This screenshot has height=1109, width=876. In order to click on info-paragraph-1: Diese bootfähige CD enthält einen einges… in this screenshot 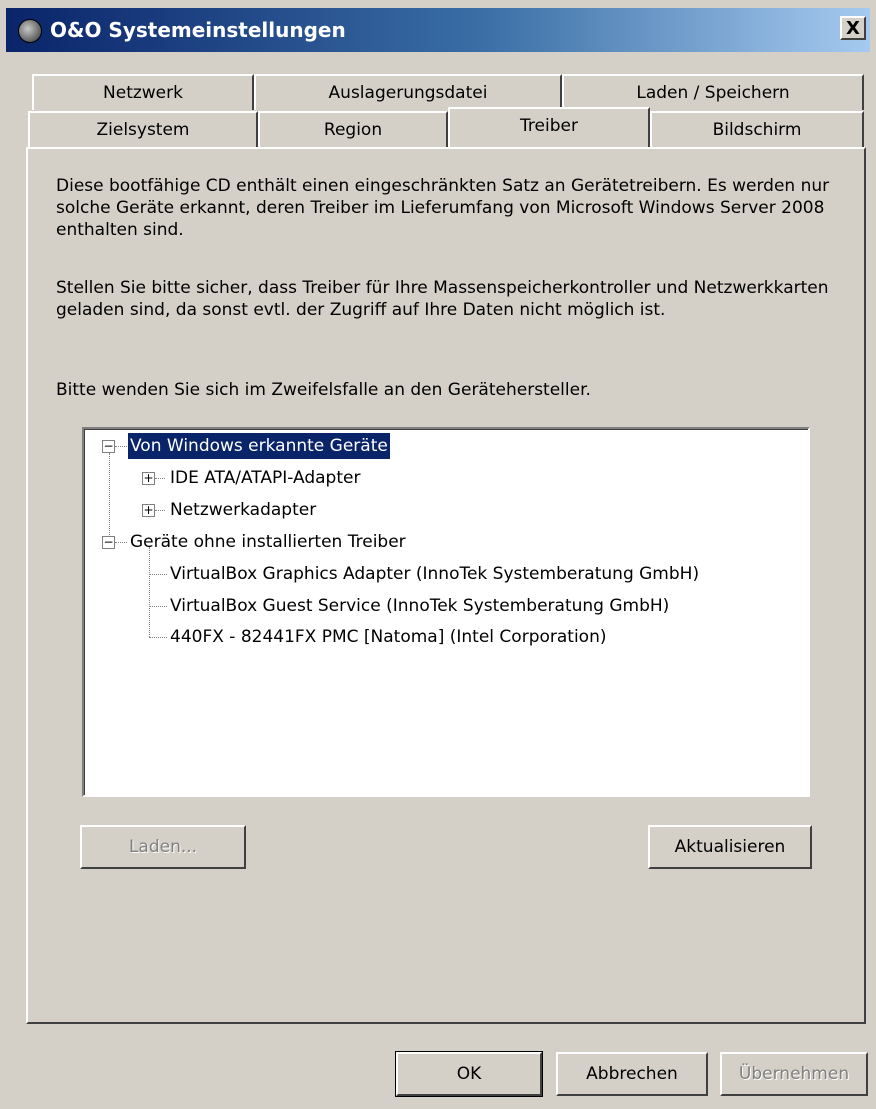, I will do `click(443, 208)`.